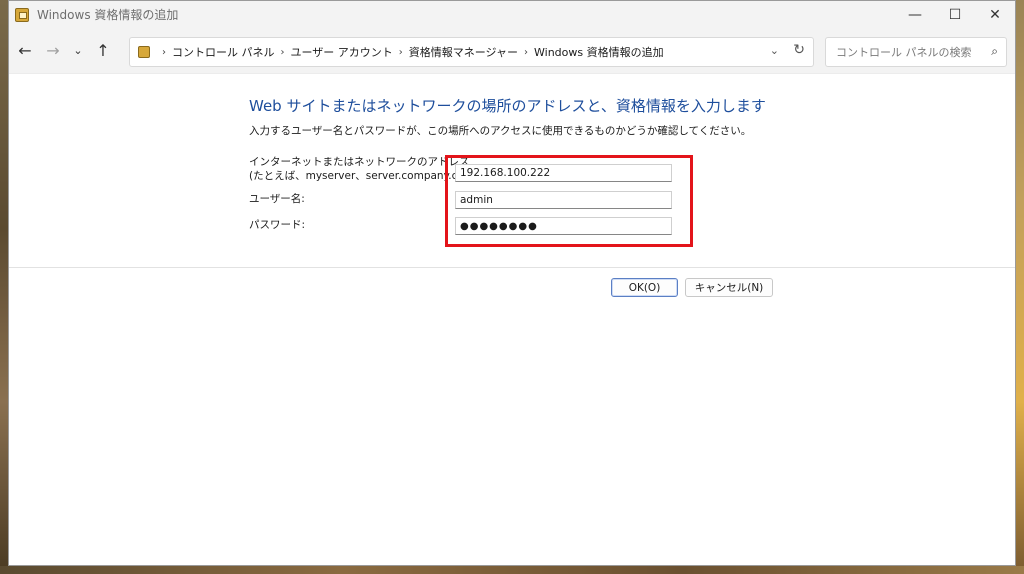 This screenshot has width=1024, height=574. What do you see at coordinates (599, 52) in the screenshot?
I see `breadcrumb-add-windows-credential: Windows 資格情報の追加` at bounding box center [599, 52].